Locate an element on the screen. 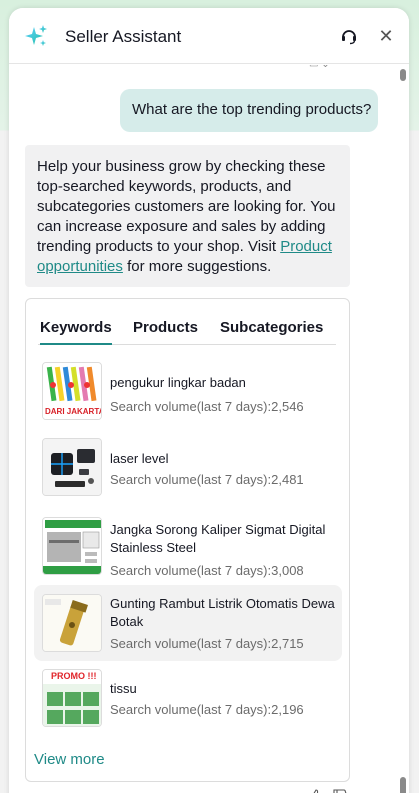 The width and height of the screenshot is (419, 793). previous-message-actions: ▭ ⌄ is located at coordinates (319, 67).